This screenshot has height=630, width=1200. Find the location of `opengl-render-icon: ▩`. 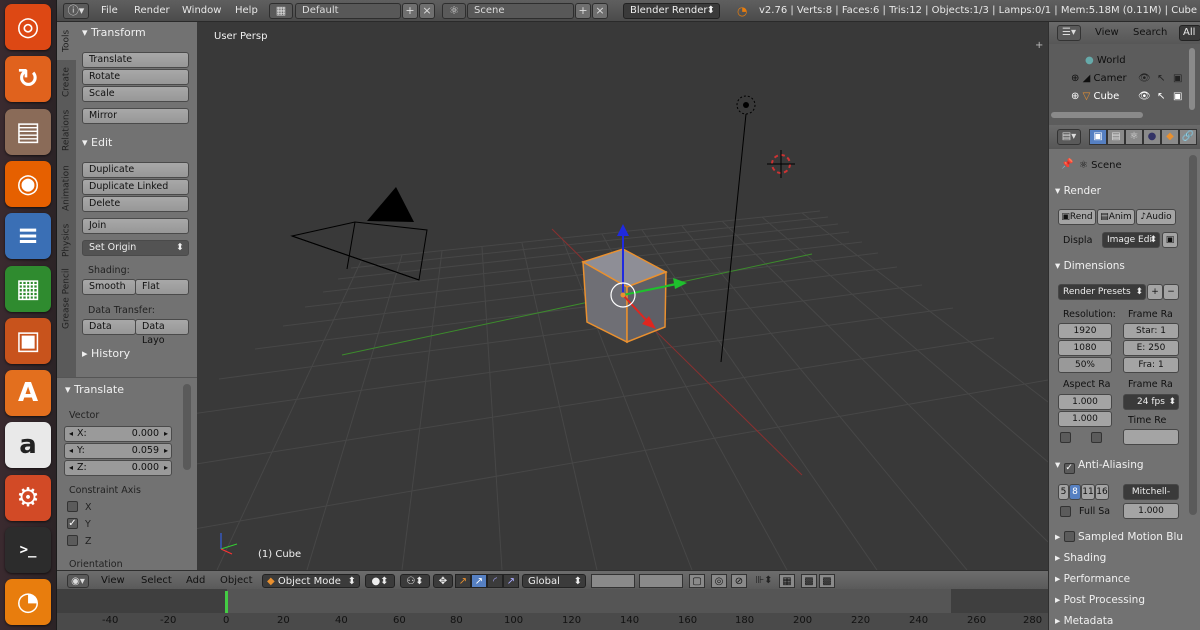

opengl-render-icon: ▩ is located at coordinates (809, 581).